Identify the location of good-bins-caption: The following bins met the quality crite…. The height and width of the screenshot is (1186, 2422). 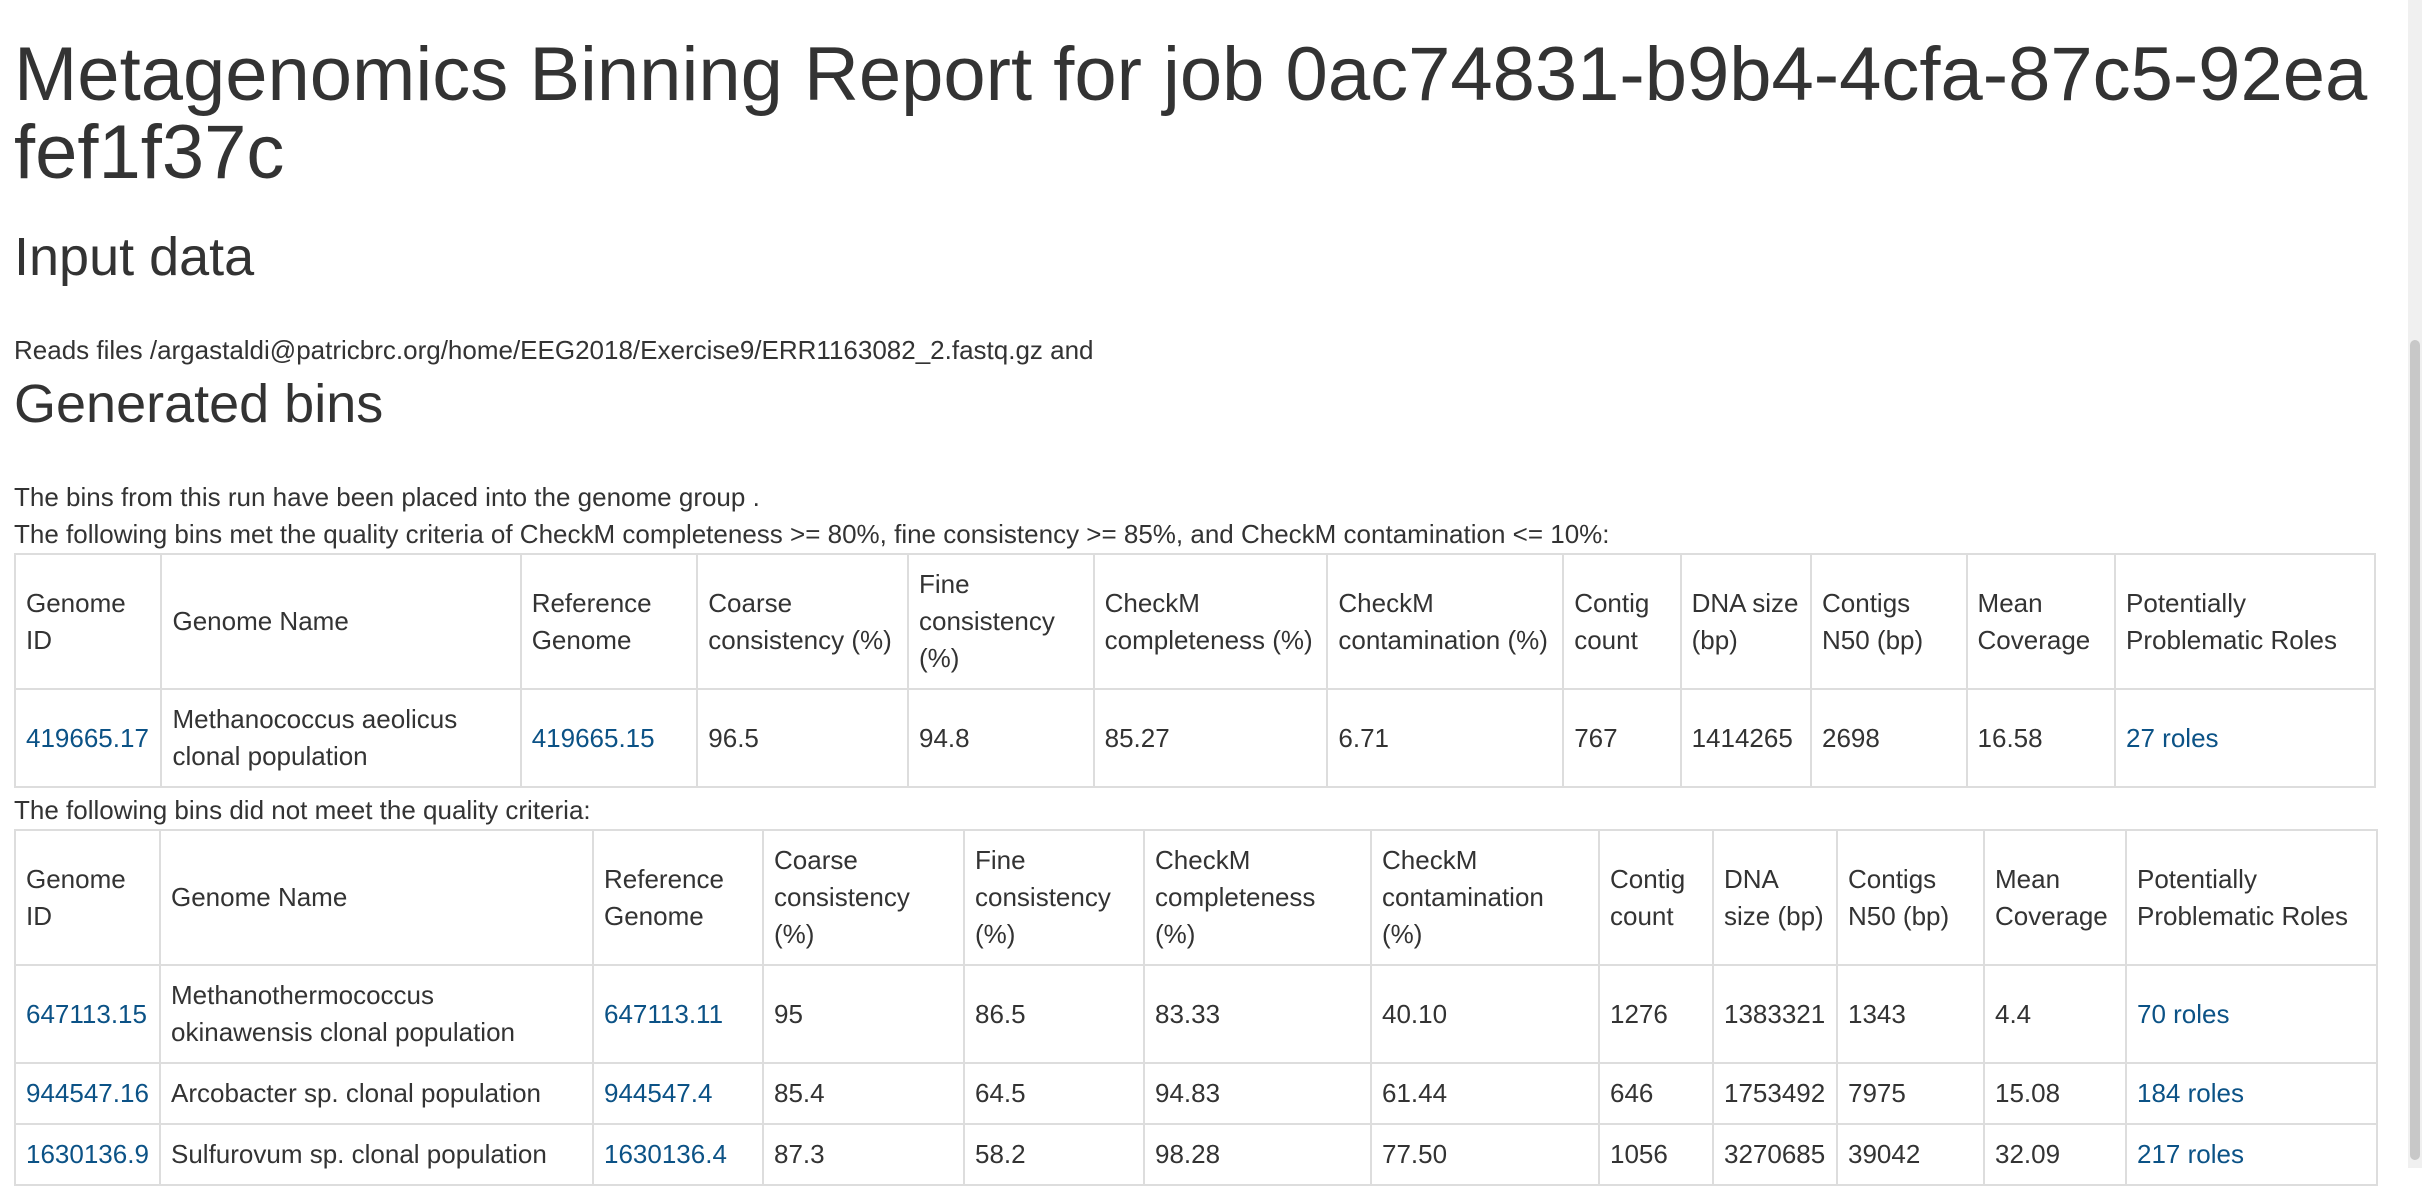
(812, 534).